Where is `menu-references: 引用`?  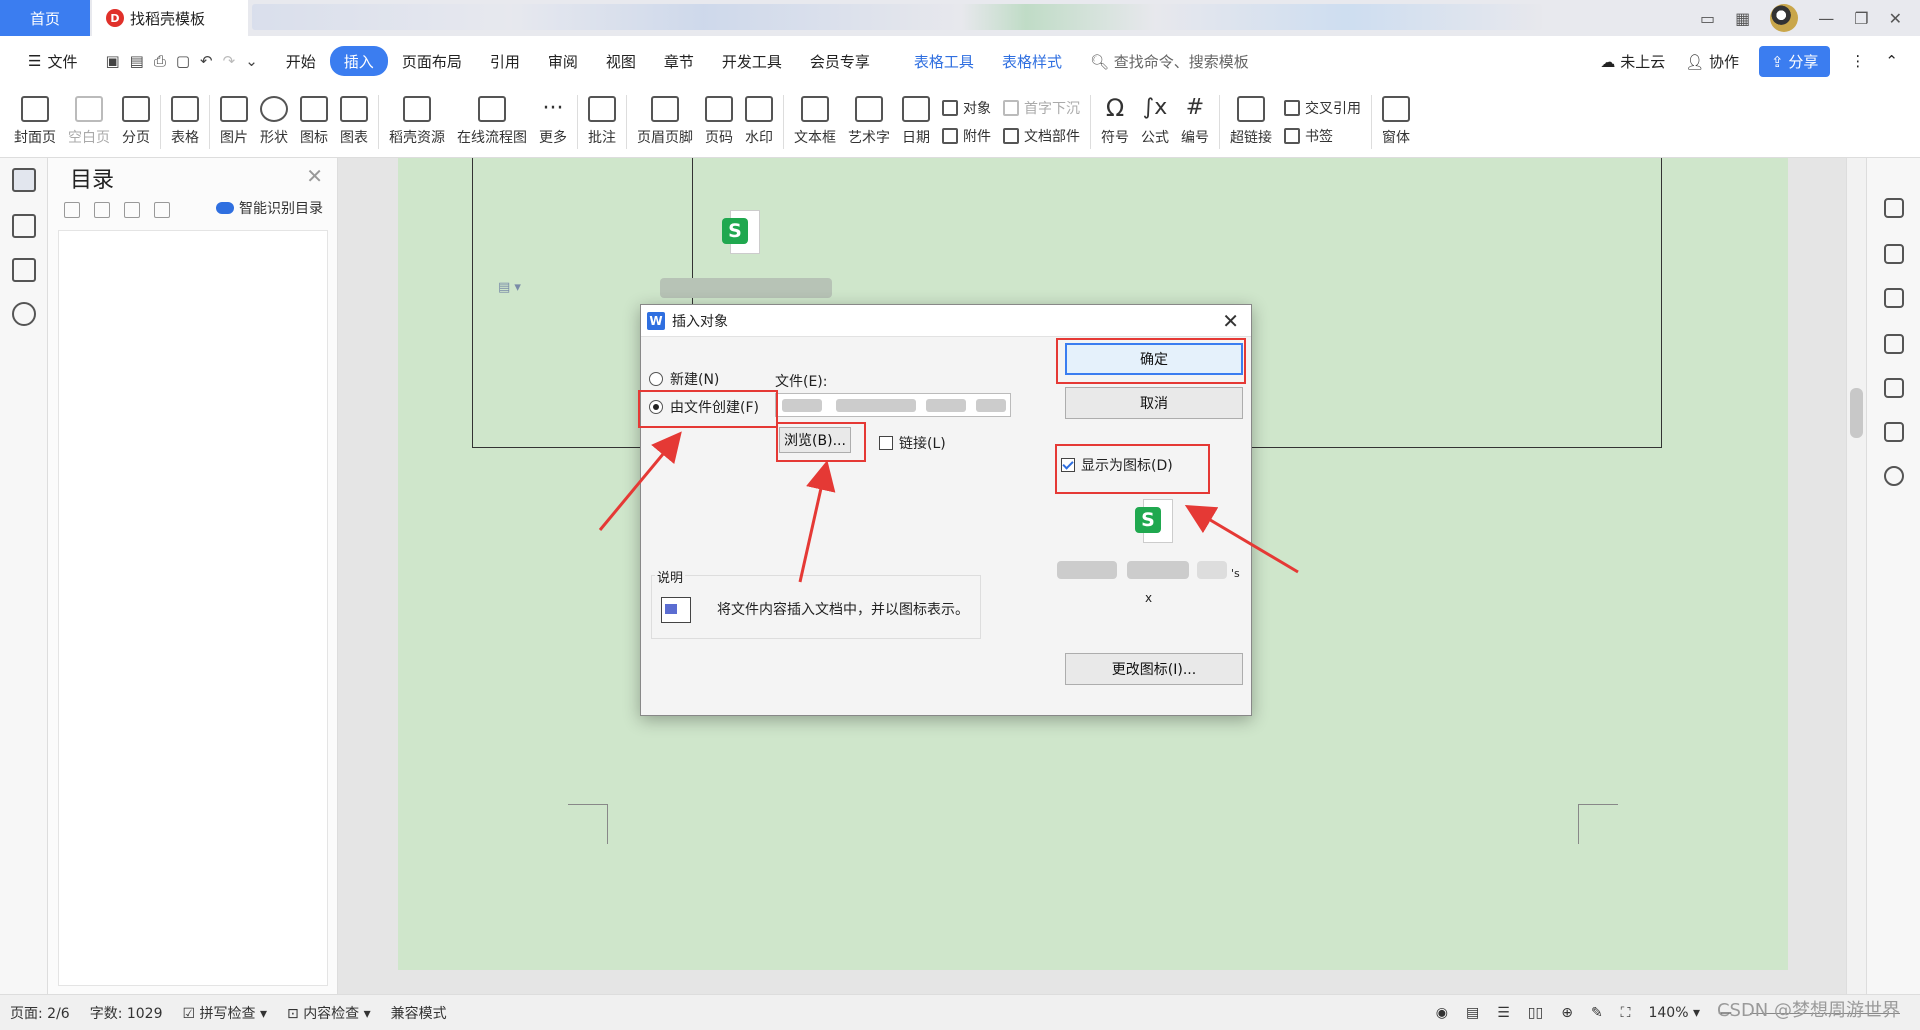
menu-references: 引用 is located at coordinates (505, 61).